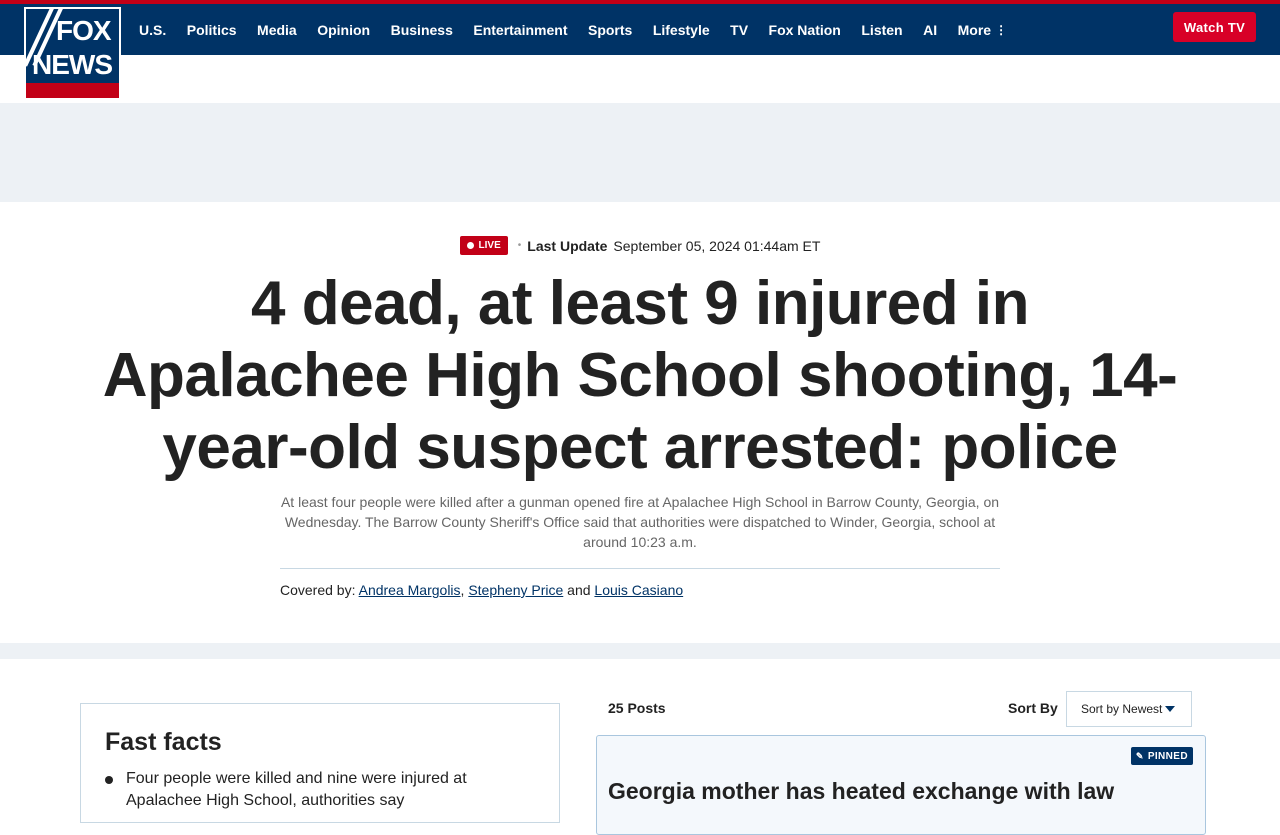 This screenshot has height=835, width=1280. I want to click on logo-blue-panel: FOX NEWS, so click(72, 46).